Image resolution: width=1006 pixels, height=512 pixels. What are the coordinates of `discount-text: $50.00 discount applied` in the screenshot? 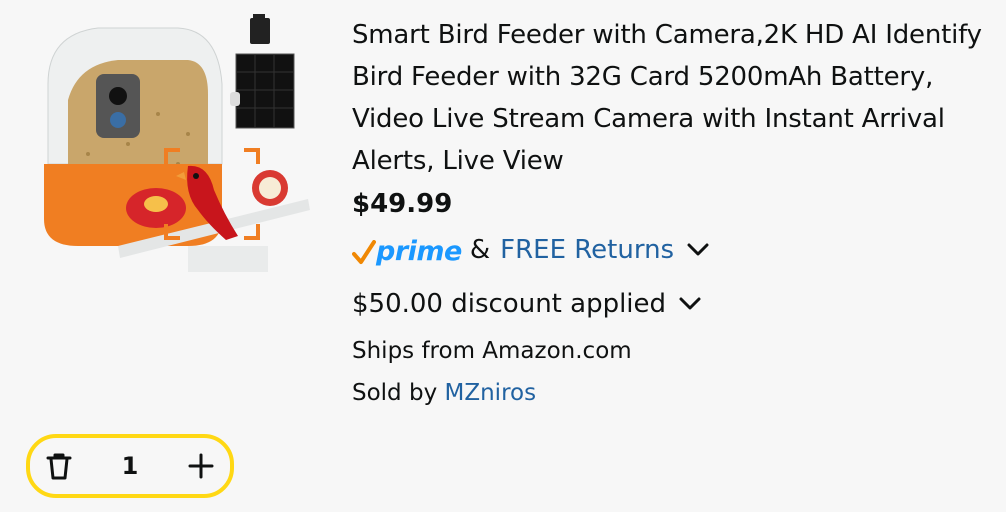 It's located at (509, 304).